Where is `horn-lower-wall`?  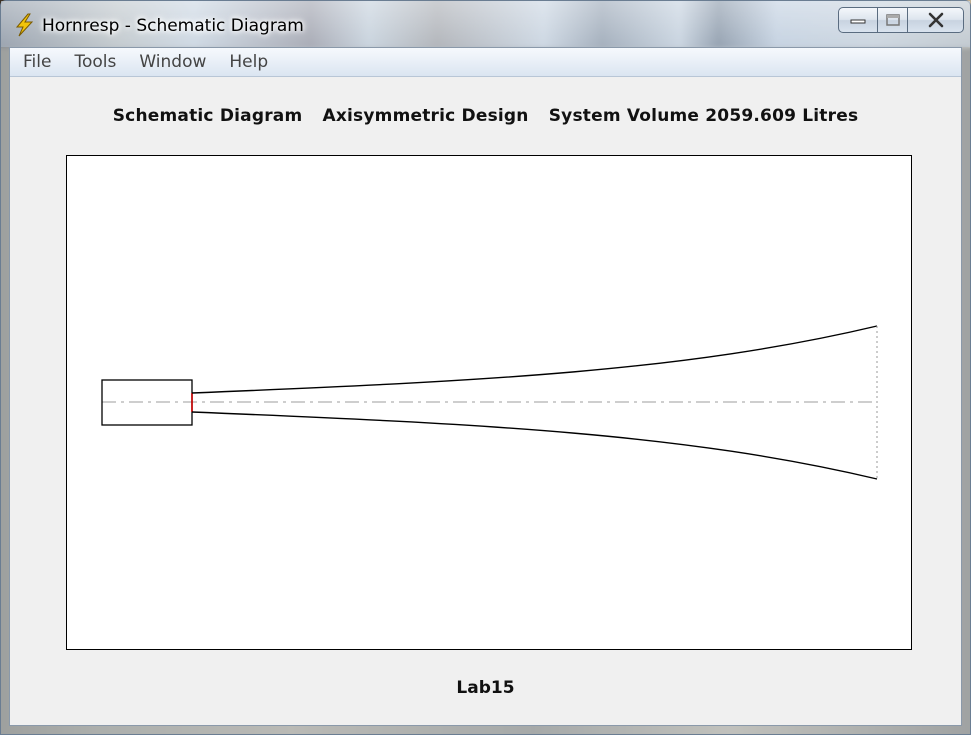 horn-lower-wall is located at coordinates (534, 445).